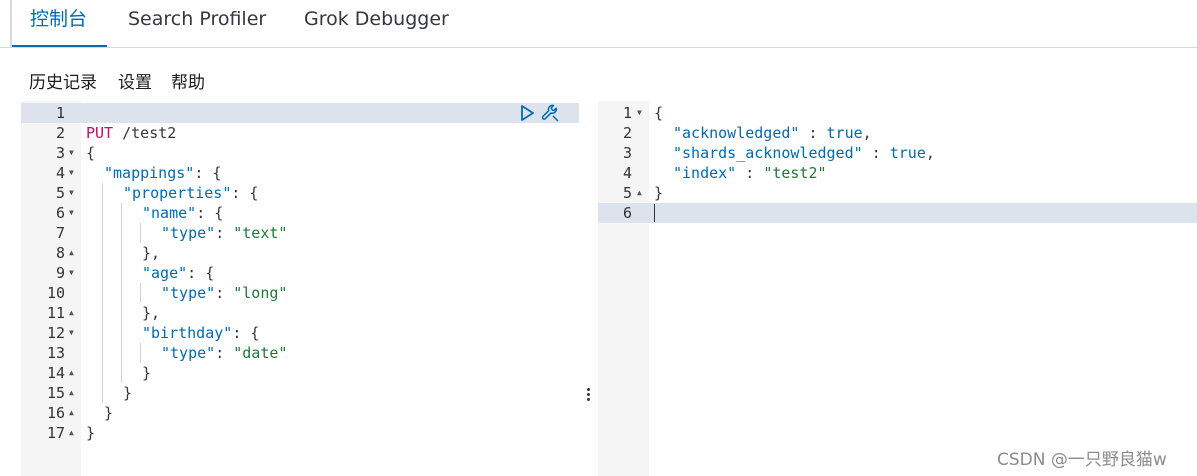  Describe the element at coordinates (188, 80) in the screenshot. I see `help-menu-item: 帮助` at that location.